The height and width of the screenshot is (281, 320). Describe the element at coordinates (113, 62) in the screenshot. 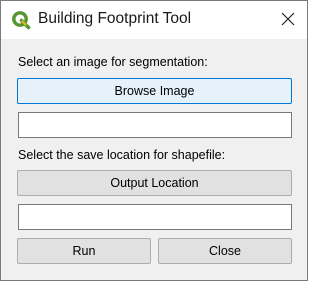

I see `image-section-label: Select an image for segmentation:` at that location.